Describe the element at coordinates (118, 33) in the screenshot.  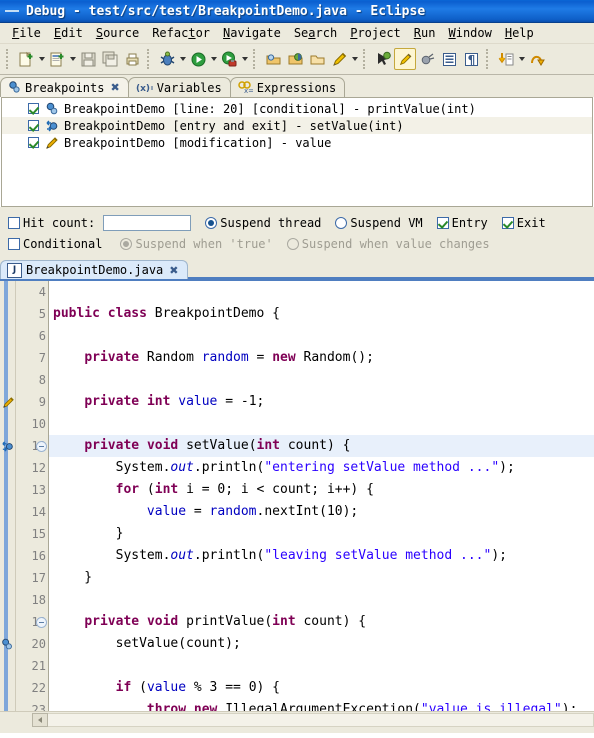
I see `menu-source: Source` at that location.